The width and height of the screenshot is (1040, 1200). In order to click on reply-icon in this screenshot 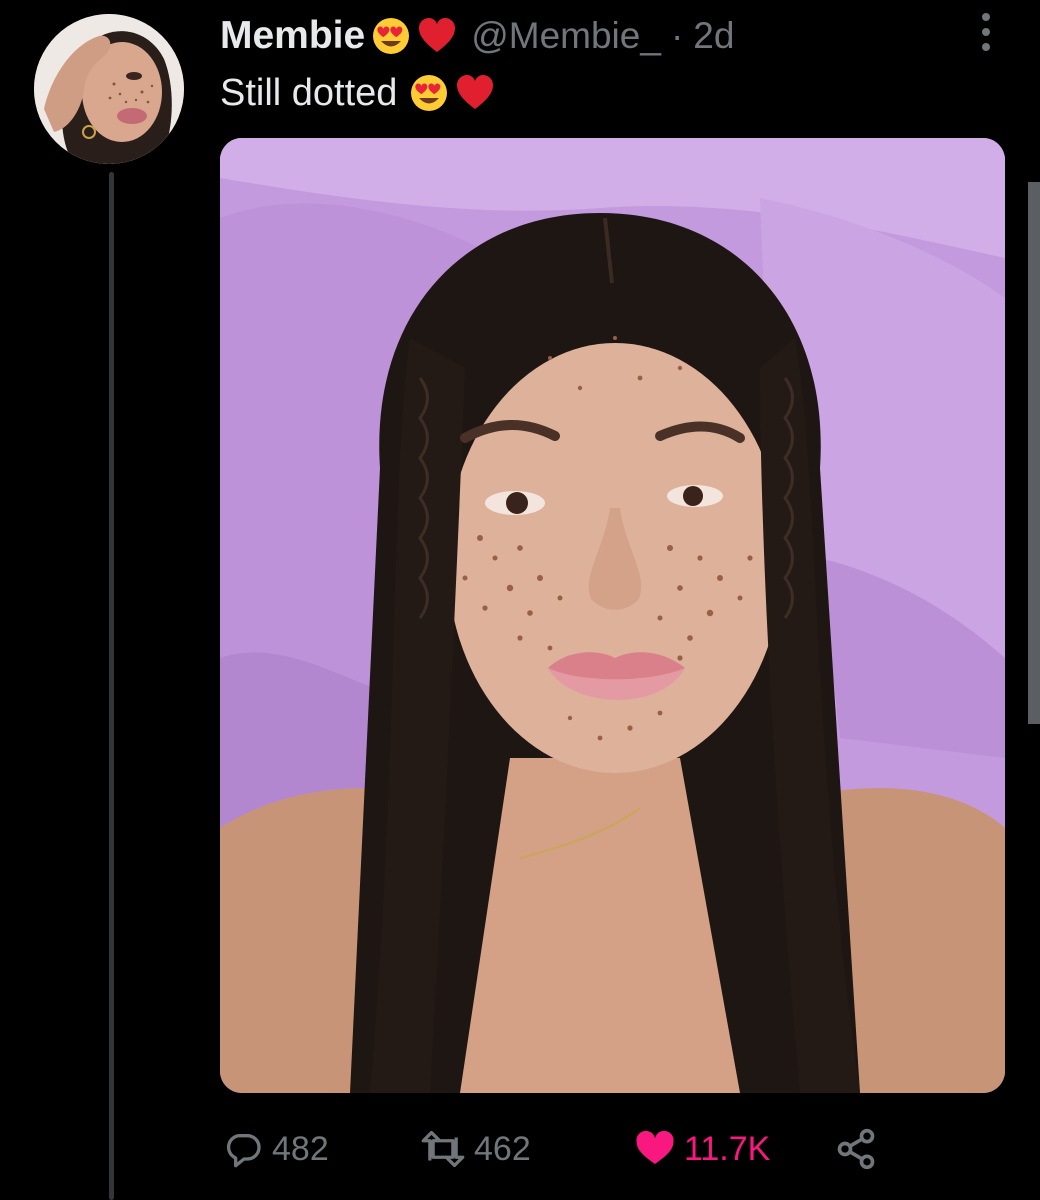, I will do `click(243, 1151)`.